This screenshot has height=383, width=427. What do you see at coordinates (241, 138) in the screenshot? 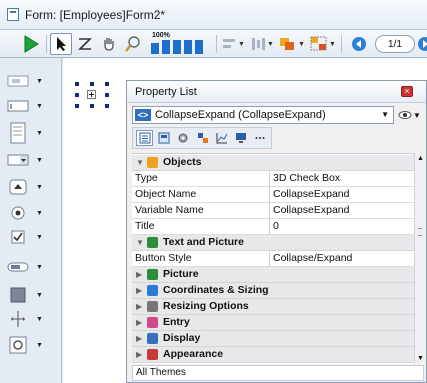
I see `tab-monitor-view` at bounding box center [241, 138].